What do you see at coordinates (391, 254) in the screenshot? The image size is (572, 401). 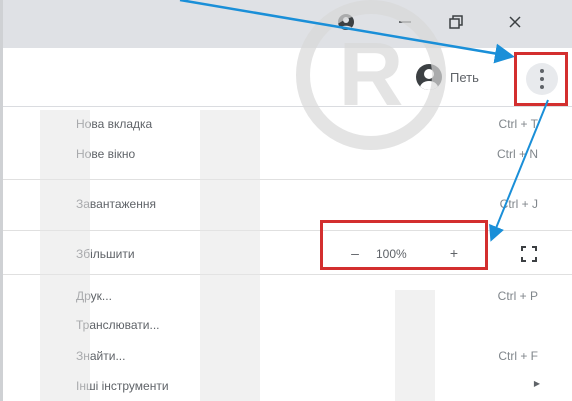 I see `zoom-level: 100%` at bounding box center [391, 254].